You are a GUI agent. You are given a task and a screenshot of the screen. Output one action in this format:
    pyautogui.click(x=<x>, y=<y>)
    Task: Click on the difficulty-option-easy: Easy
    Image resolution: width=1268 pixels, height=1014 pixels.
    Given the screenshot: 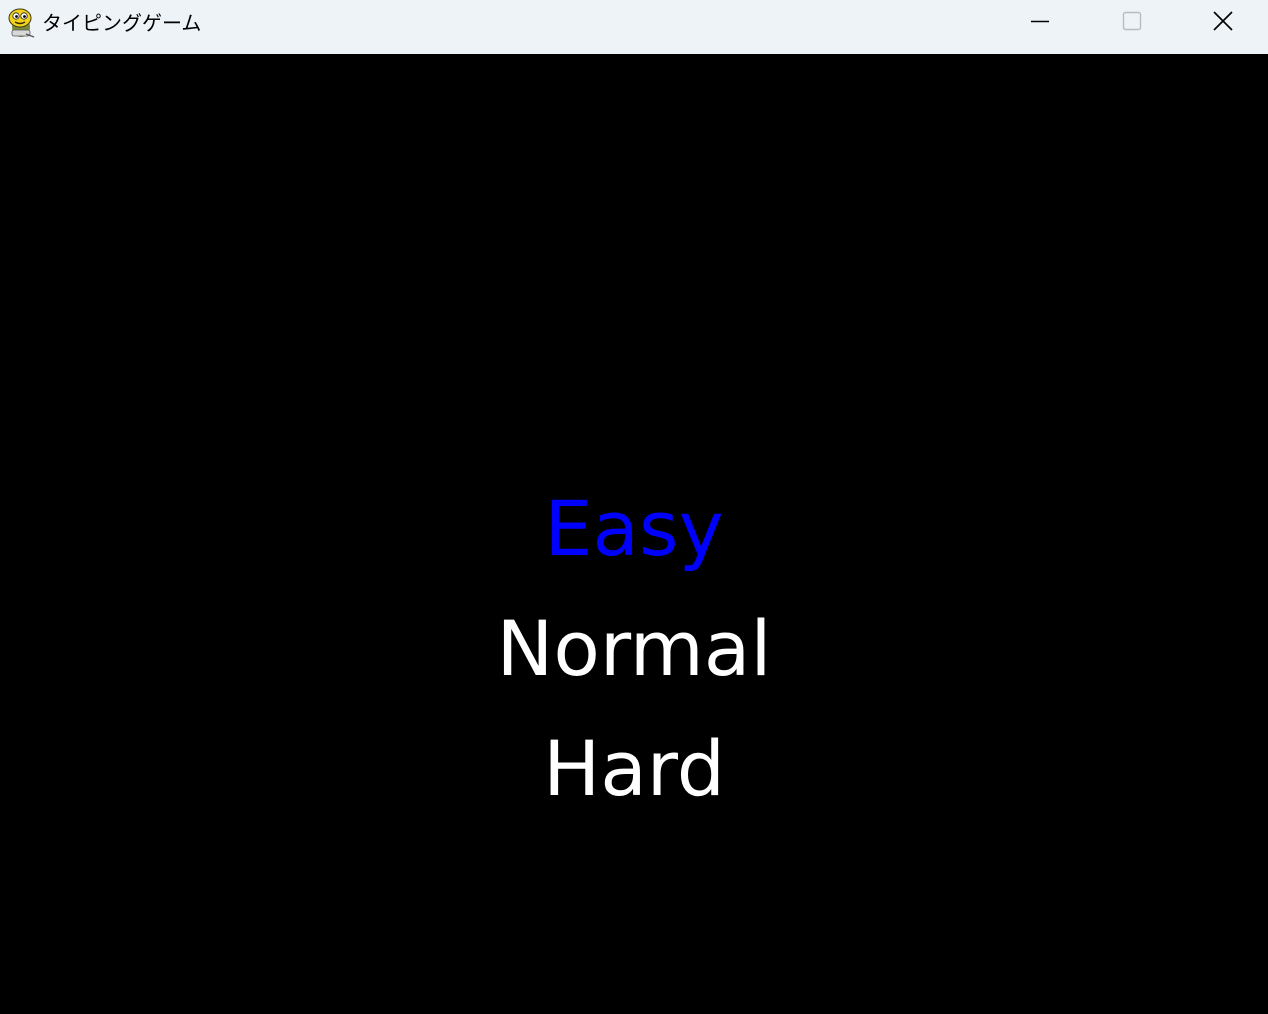 What is the action you would take?
    pyautogui.click(x=634, y=529)
    